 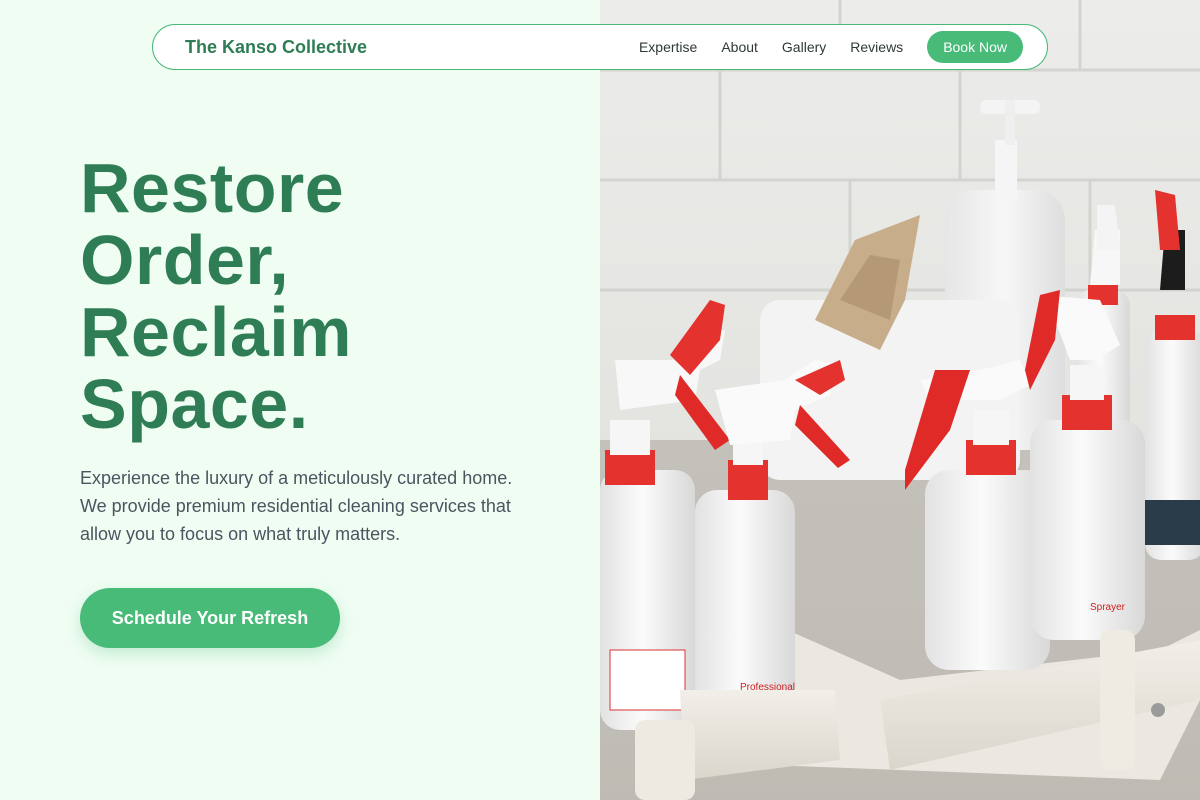 What do you see at coordinates (185, 260) in the screenshot?
I see `hero-title-line: Order,` at bounding box center [185, 260].